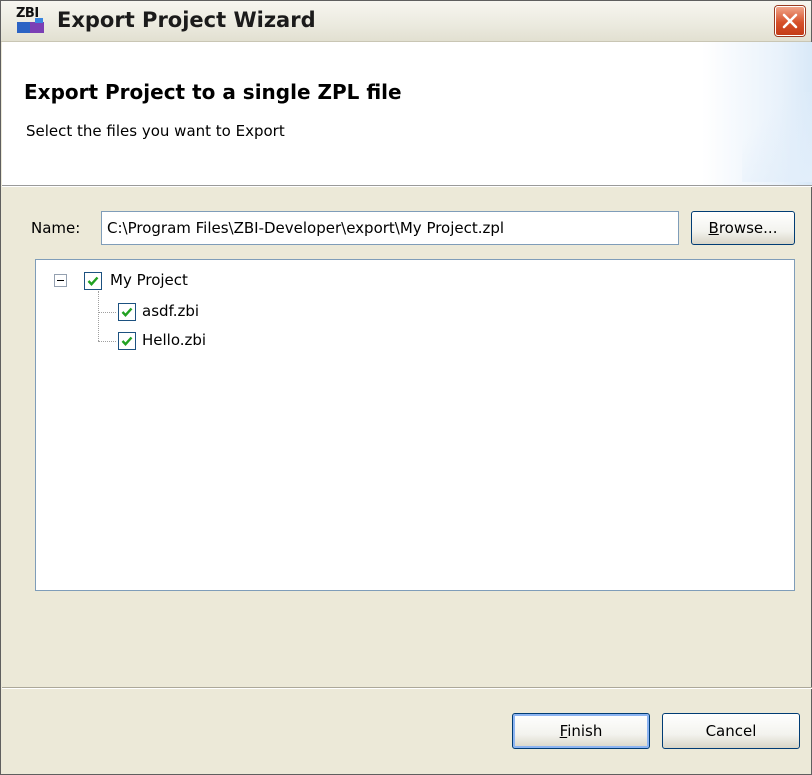  I want to click on page-title: Export Project to a single ZPL file, so click(213, 92).